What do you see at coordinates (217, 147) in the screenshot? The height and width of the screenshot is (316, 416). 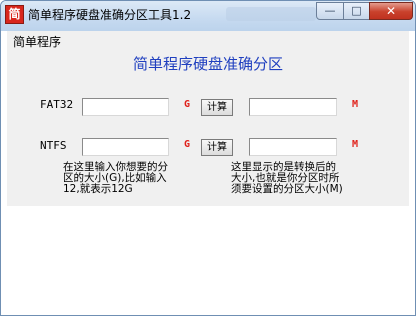 I see `ntfs-calculate-button: 计算` at bounding box center [217, 147].